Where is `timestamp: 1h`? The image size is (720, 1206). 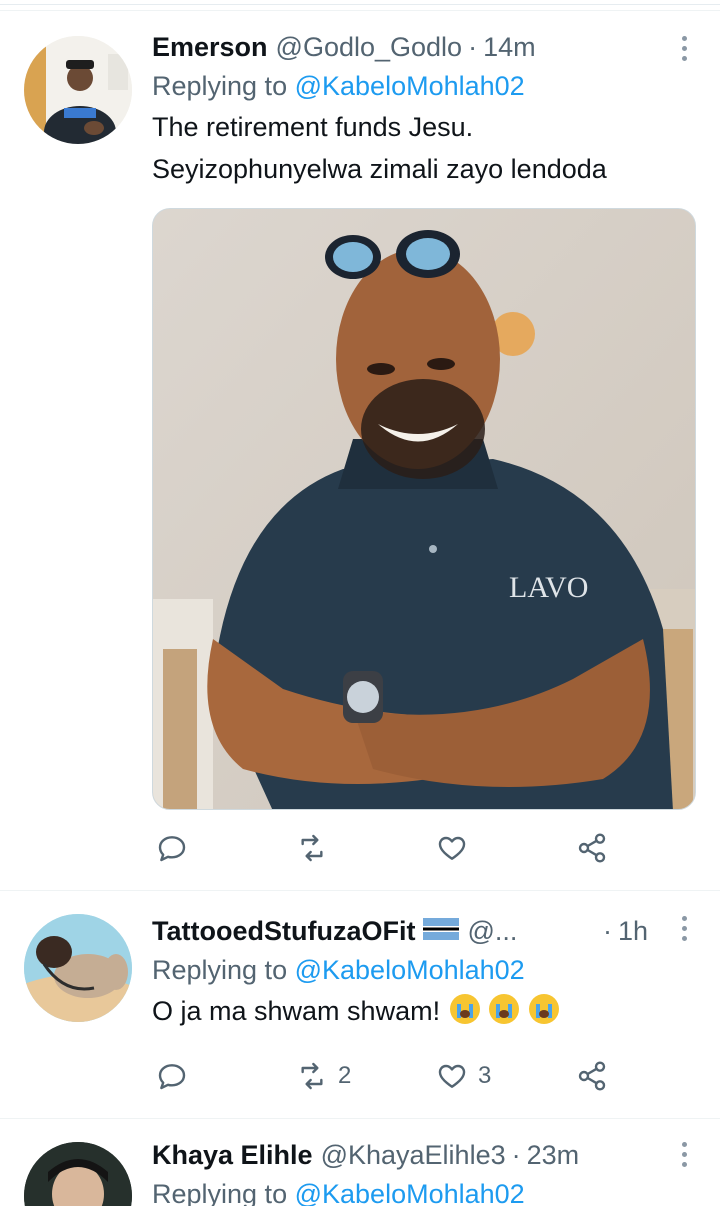 timestamp: 1h is located at coordinates (633, 931).